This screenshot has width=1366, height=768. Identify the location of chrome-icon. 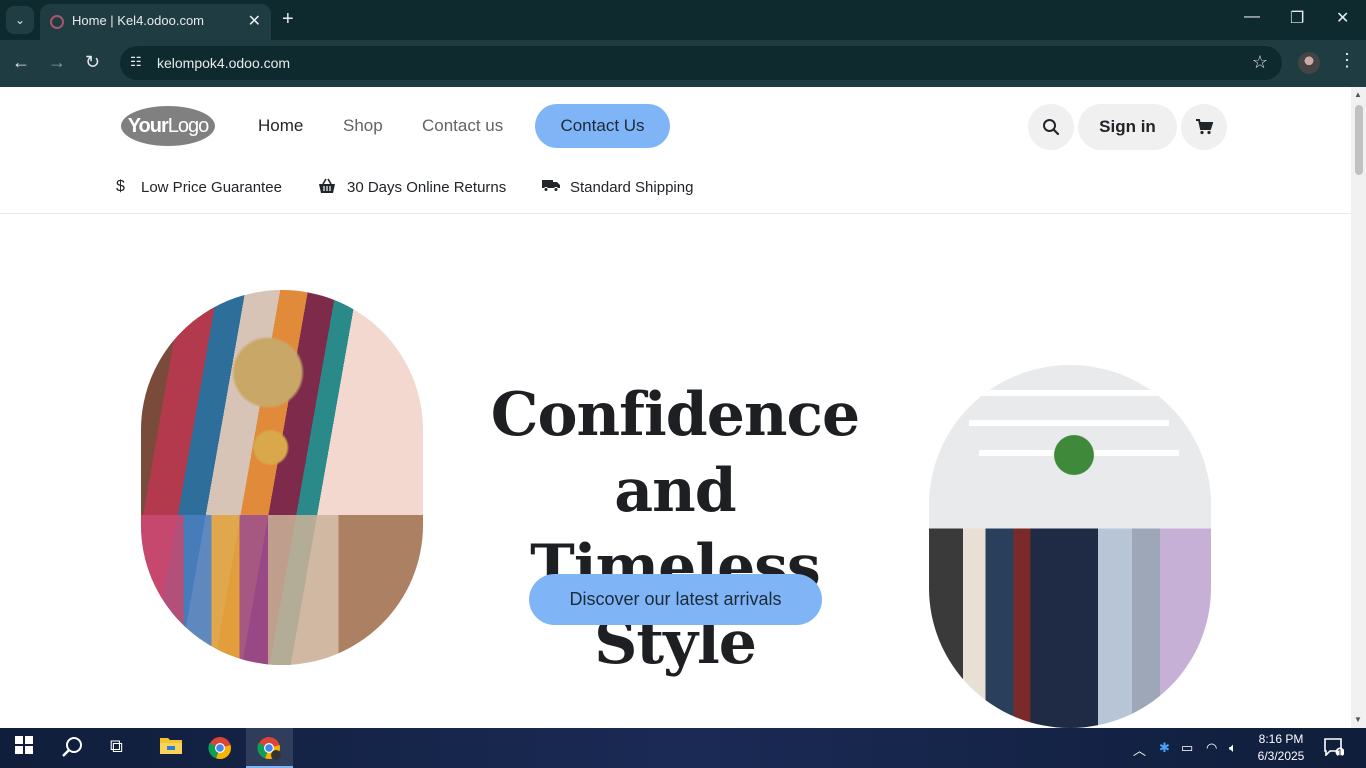
(220, 751).